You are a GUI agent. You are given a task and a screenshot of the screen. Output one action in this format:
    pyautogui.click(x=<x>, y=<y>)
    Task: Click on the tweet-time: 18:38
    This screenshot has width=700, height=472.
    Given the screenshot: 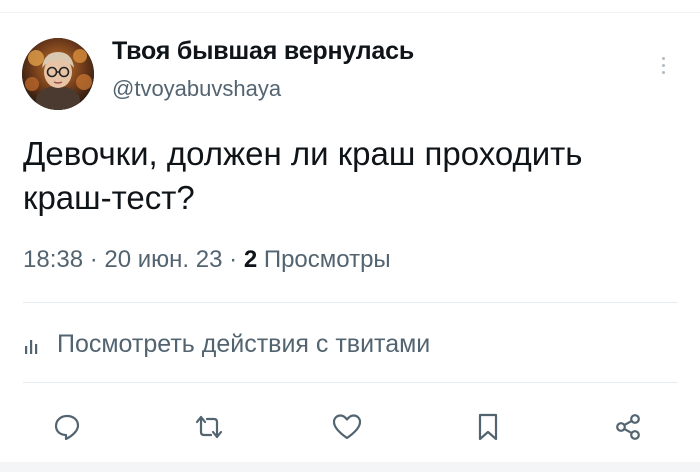 What is the action you would take?
    pyautogui.click(x=53, y=259)
    